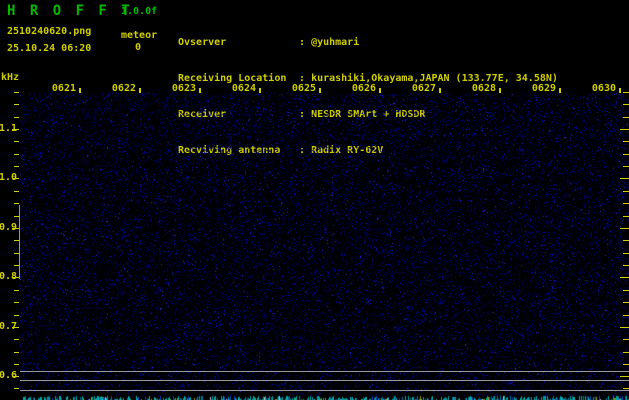 The width and height of the screenshot is (629, 400). What do you see at coordinates (483, 88) in the screenshot?
I see `x-axis-time-label: 0628` at bounding box center [483, 88].